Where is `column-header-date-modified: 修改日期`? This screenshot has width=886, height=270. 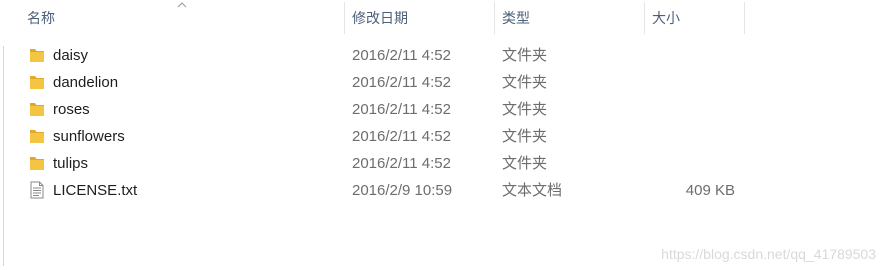
column-header-date-modified: 修改日期 is located at coordinates (419, 18).